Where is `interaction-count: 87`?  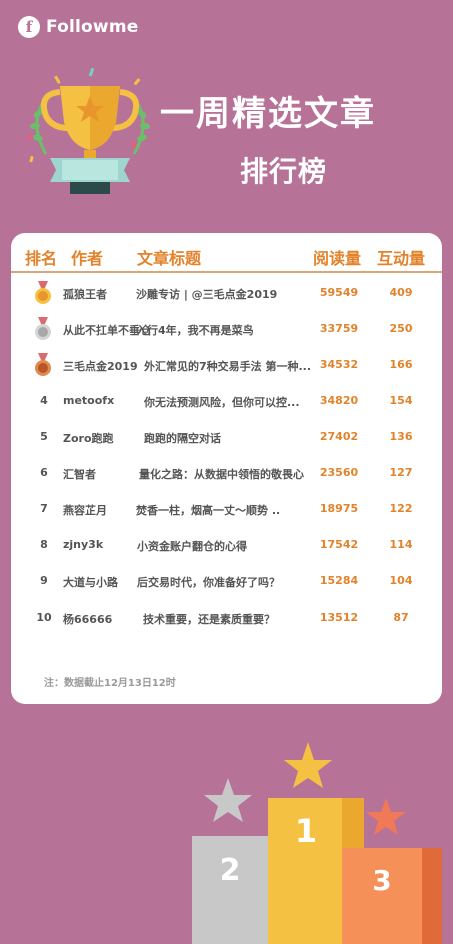 interaction-count: 87 is located at coordinates (401, 617).